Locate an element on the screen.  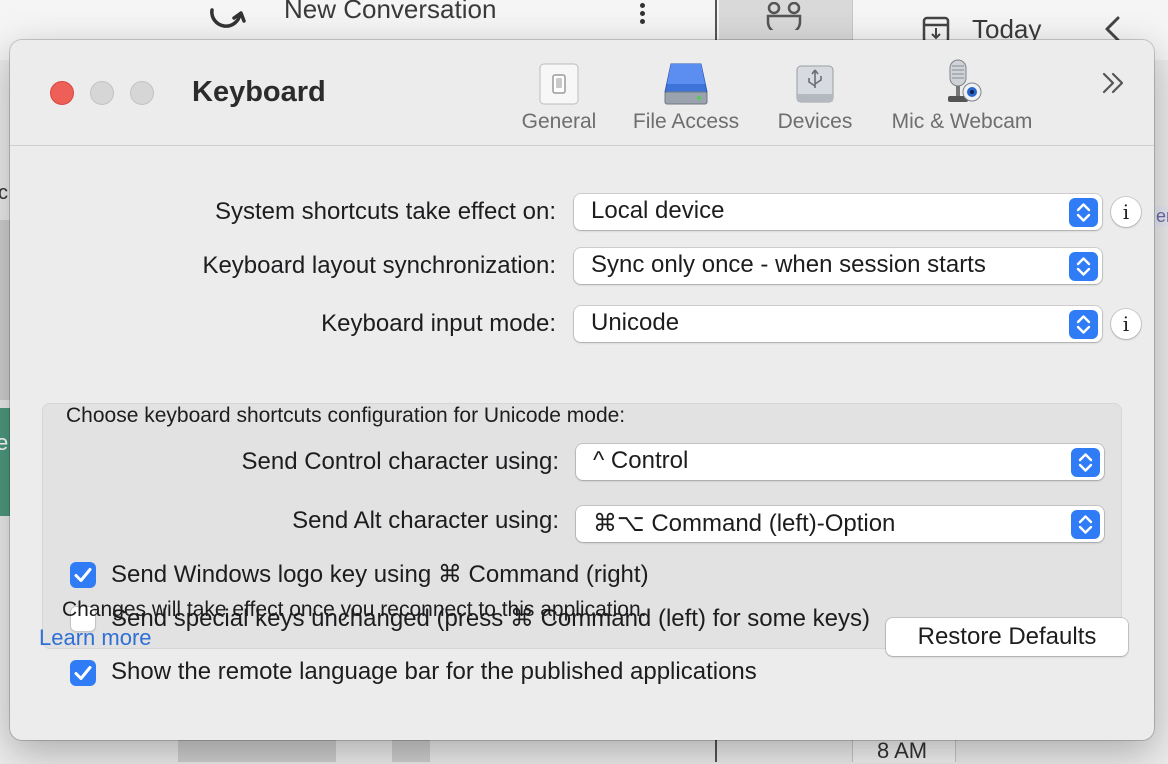
layout-sync-select: Sync only once - when session starts is located at coordinates (838, 266).